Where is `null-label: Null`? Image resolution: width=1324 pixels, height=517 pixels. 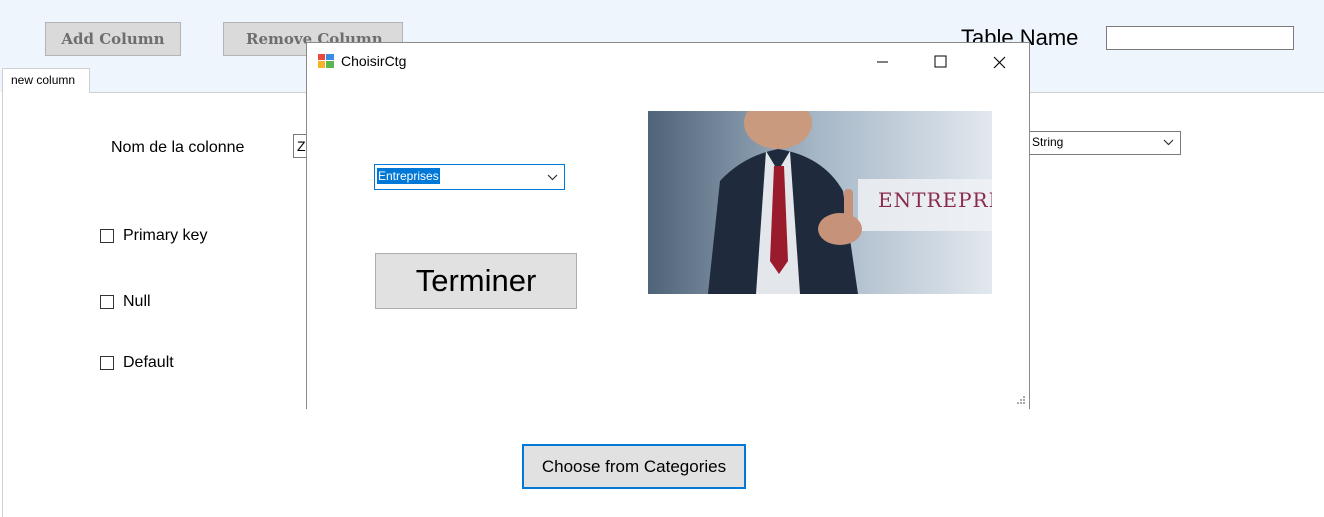
null-label: Null is located at coordinates (137, 301).